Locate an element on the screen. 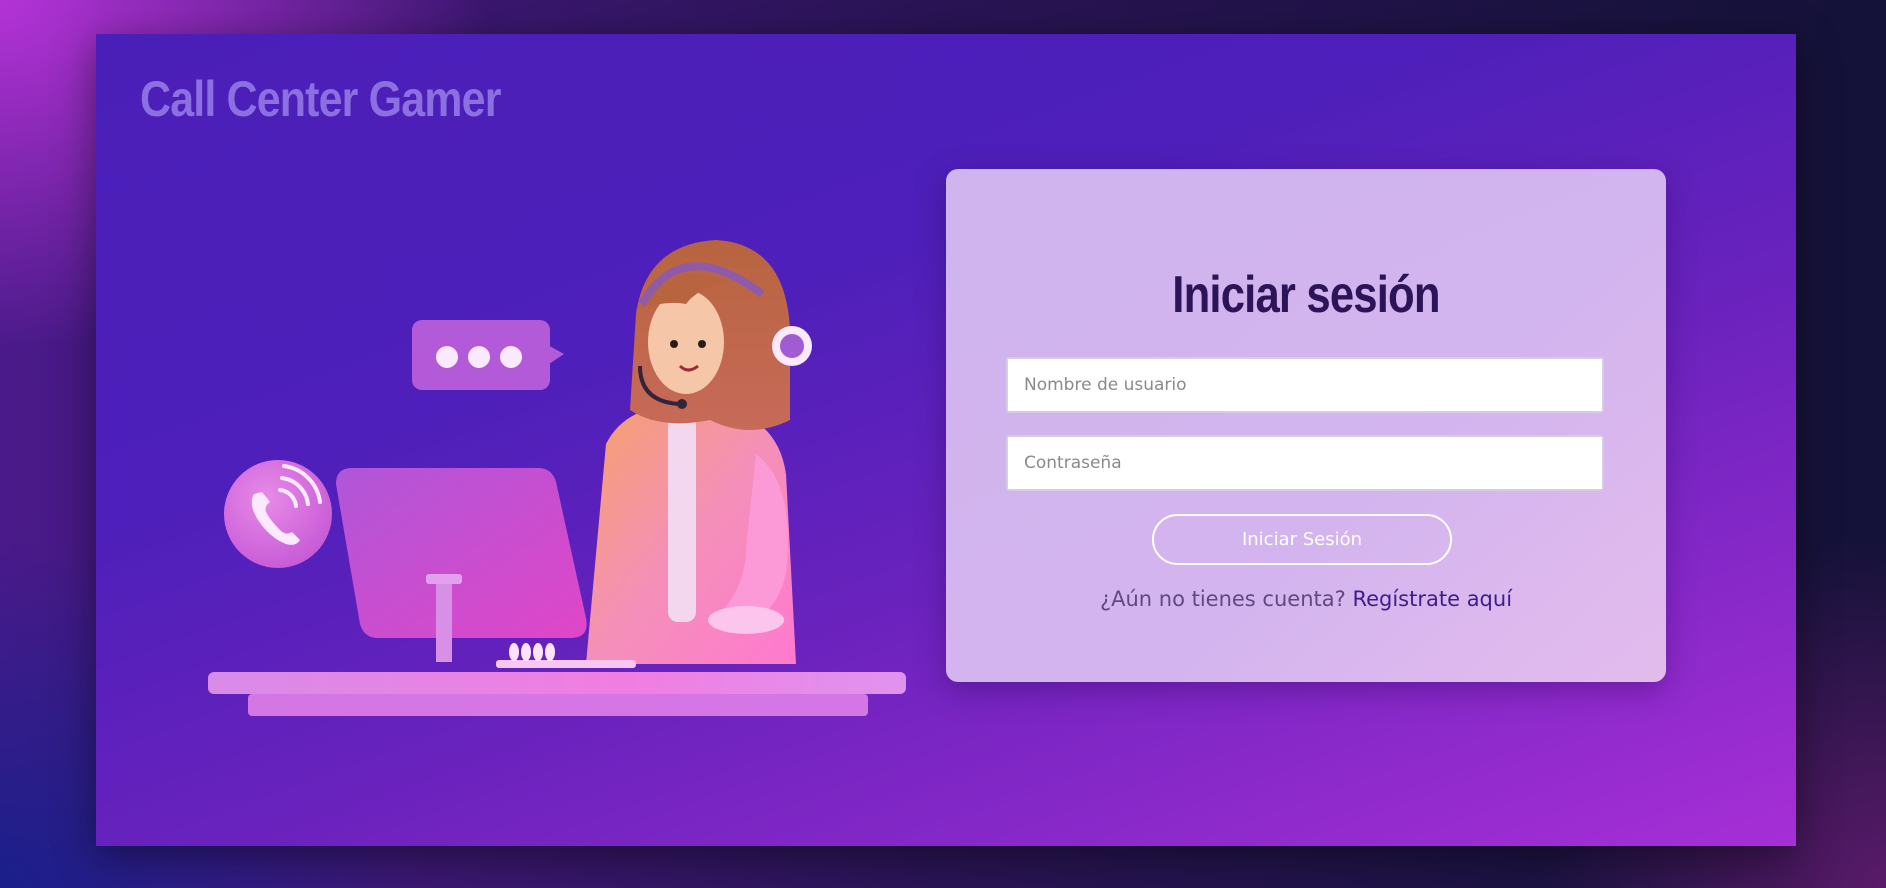 Image resolution: width=1886 pixels, height=888 pixels. signup-row: ¿Aún no tienes cuenta? Regístrate aquí is located at coordinates (1306, 599).